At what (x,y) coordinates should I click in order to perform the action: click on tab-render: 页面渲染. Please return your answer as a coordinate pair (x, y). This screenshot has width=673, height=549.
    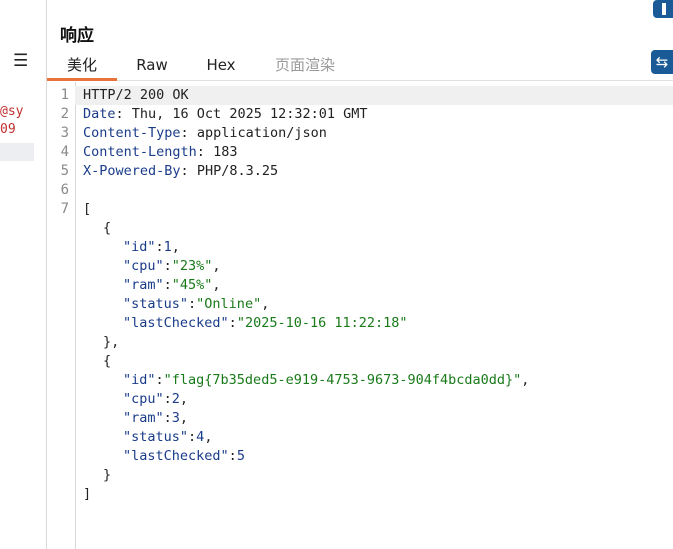
    Looking at the image, I should click on (305, 66).